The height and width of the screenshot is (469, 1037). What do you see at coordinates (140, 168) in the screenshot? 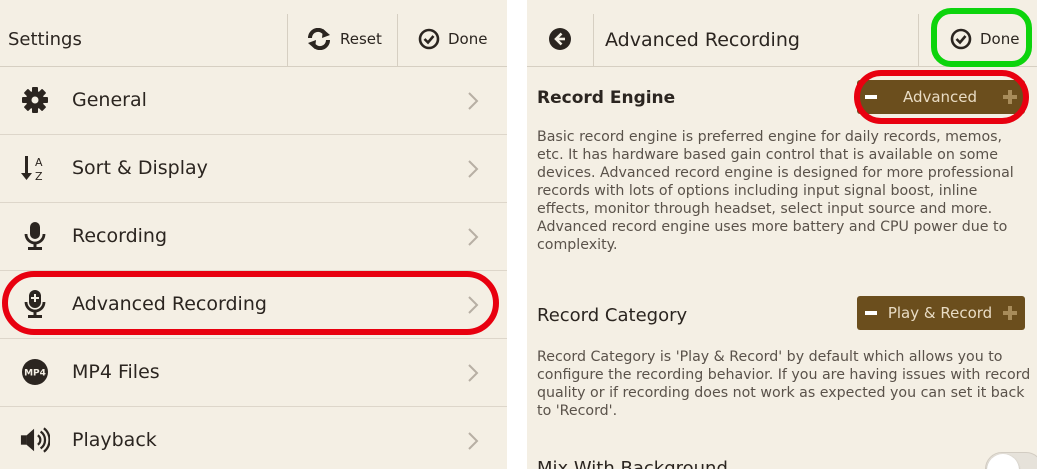
I see `menu-item-label: Sort & Display` at bounding box center [140, 168].